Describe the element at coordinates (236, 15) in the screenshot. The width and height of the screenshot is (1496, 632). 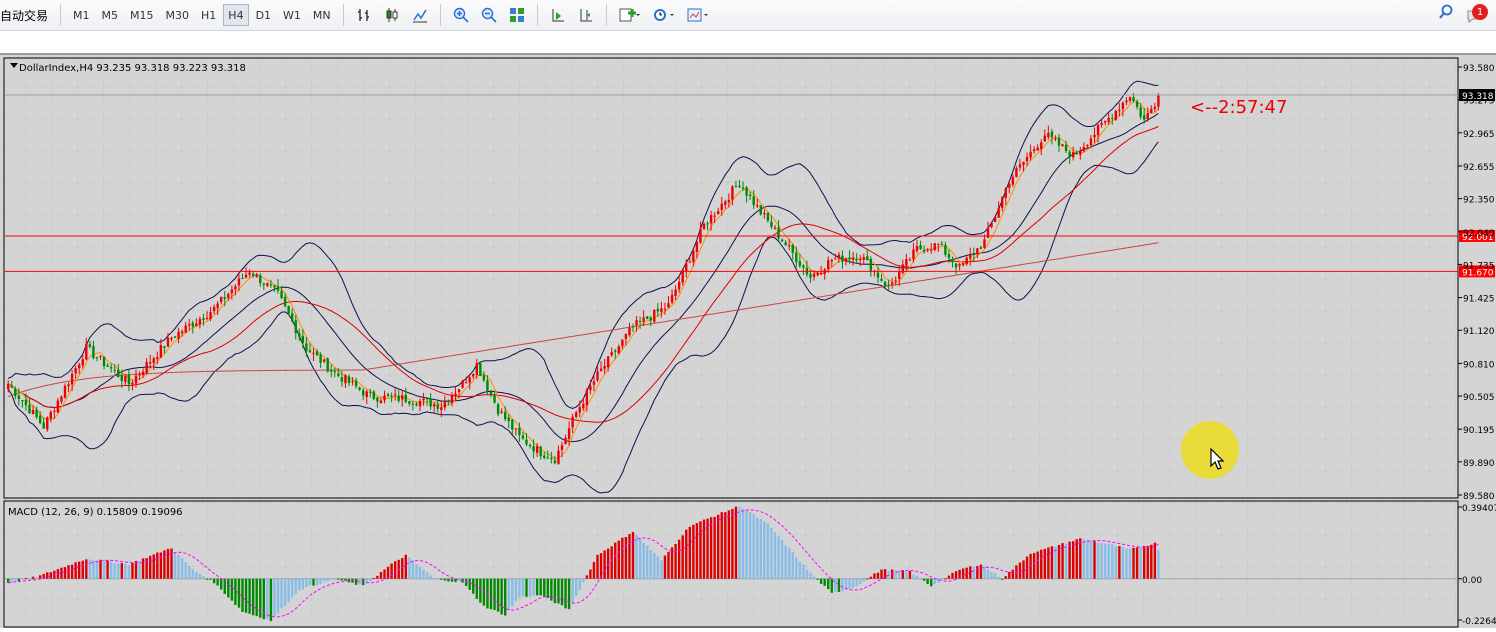
I see `tf-h4-button: H4` at that location.